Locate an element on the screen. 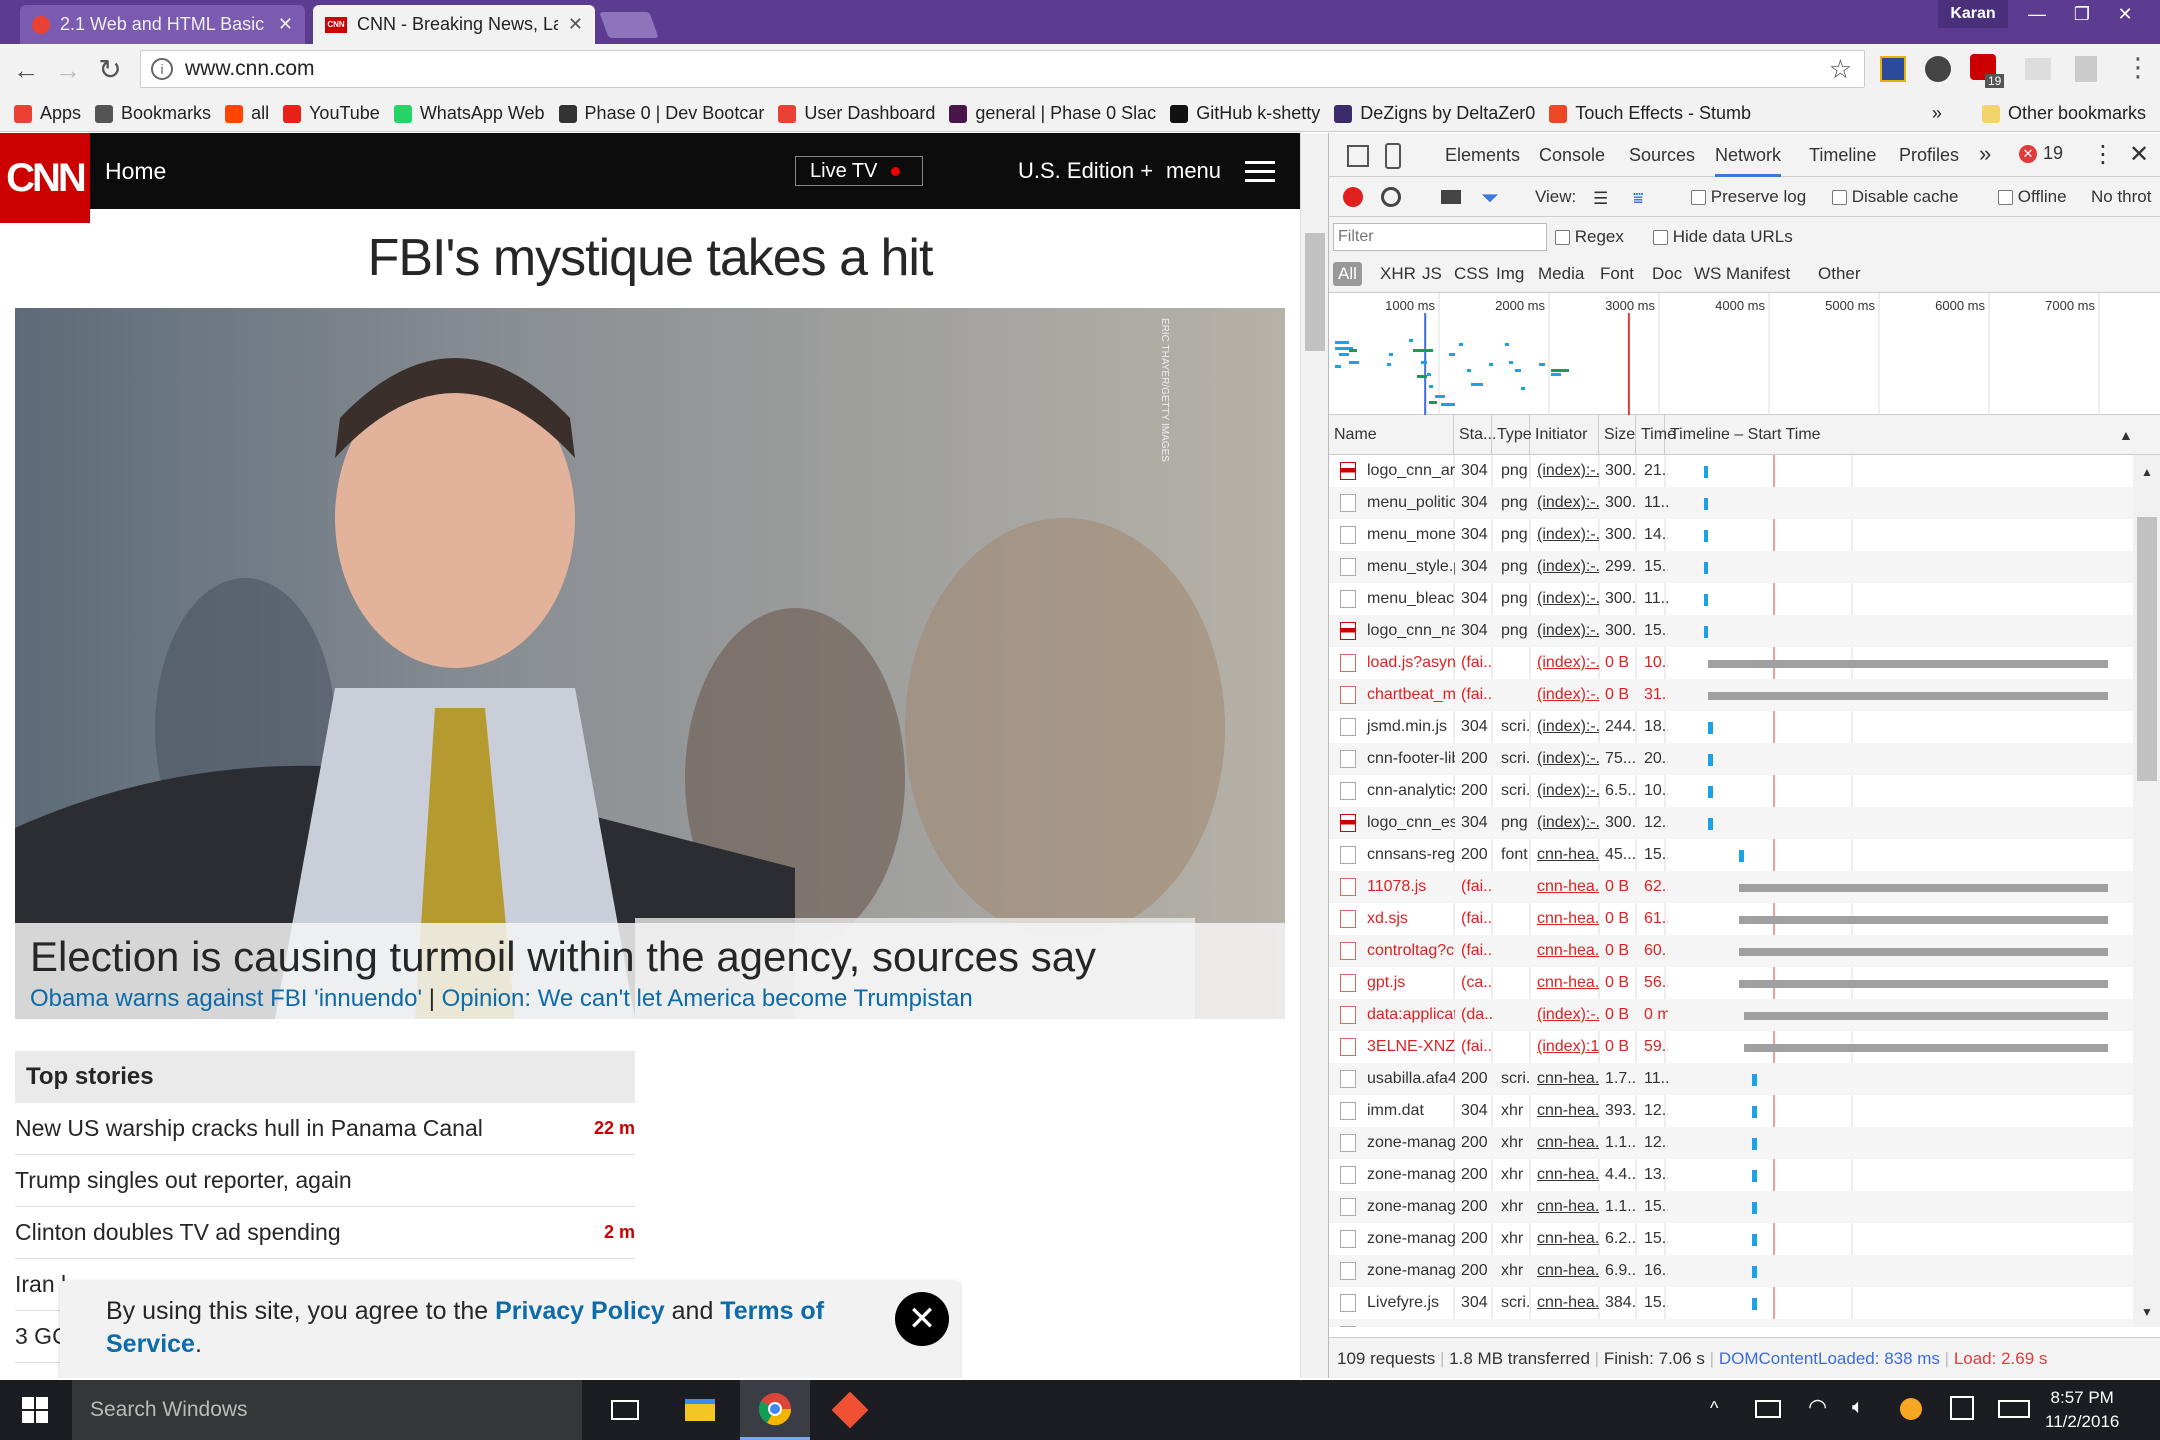  git-taskbar-icon is located at coordinates (850, 1410).